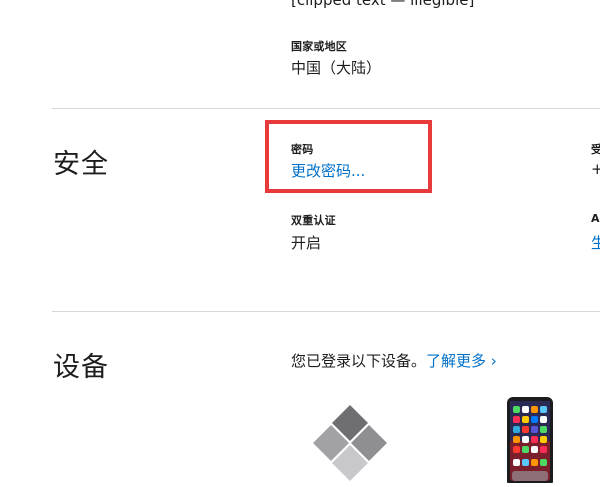 The image size is (600, 487). What do you see at coordinates (595, 218) in the screenshot?
I see `app-password-label-clipped: A` at bounding box center [595, 218].